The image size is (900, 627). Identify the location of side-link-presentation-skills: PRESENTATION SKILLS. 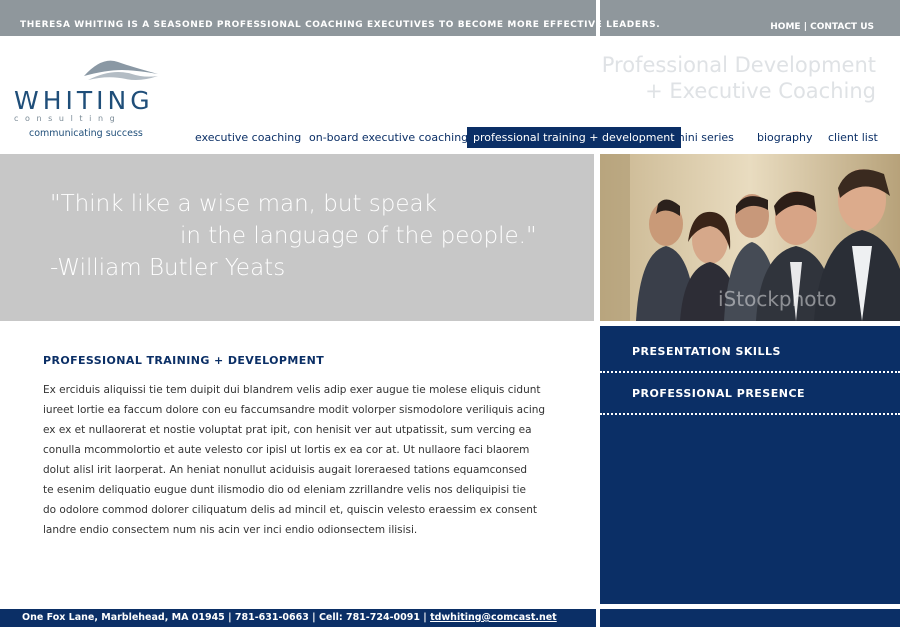
(706, 351).